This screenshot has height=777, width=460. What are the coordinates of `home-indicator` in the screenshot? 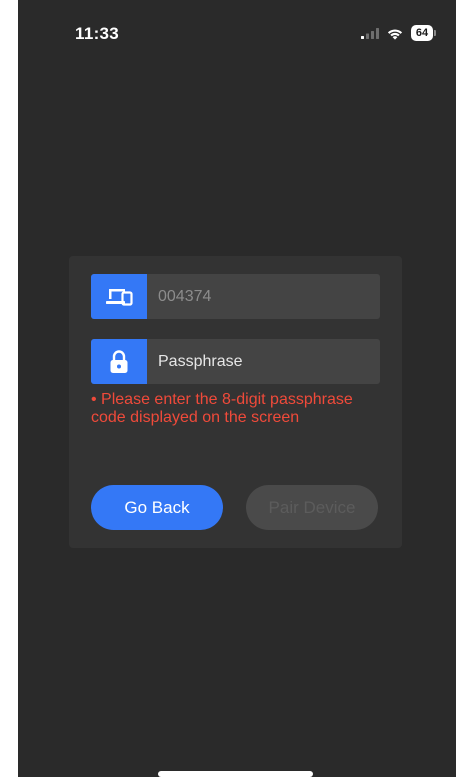 It's located at (235, 774).